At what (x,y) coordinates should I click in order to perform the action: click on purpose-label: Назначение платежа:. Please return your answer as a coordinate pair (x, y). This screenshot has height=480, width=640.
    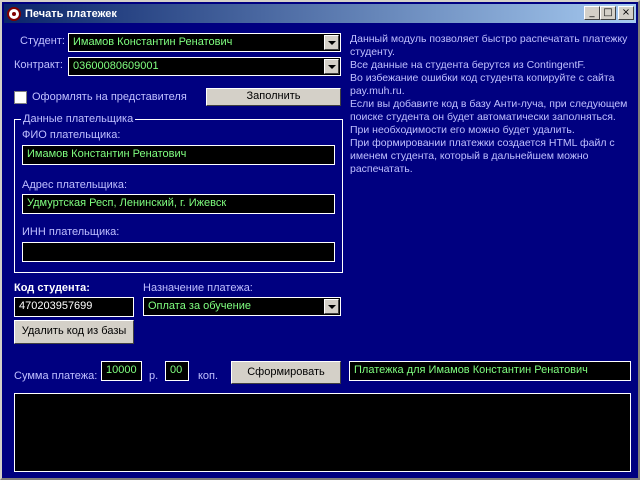
    Looking at the image, I should click on (198, 288).